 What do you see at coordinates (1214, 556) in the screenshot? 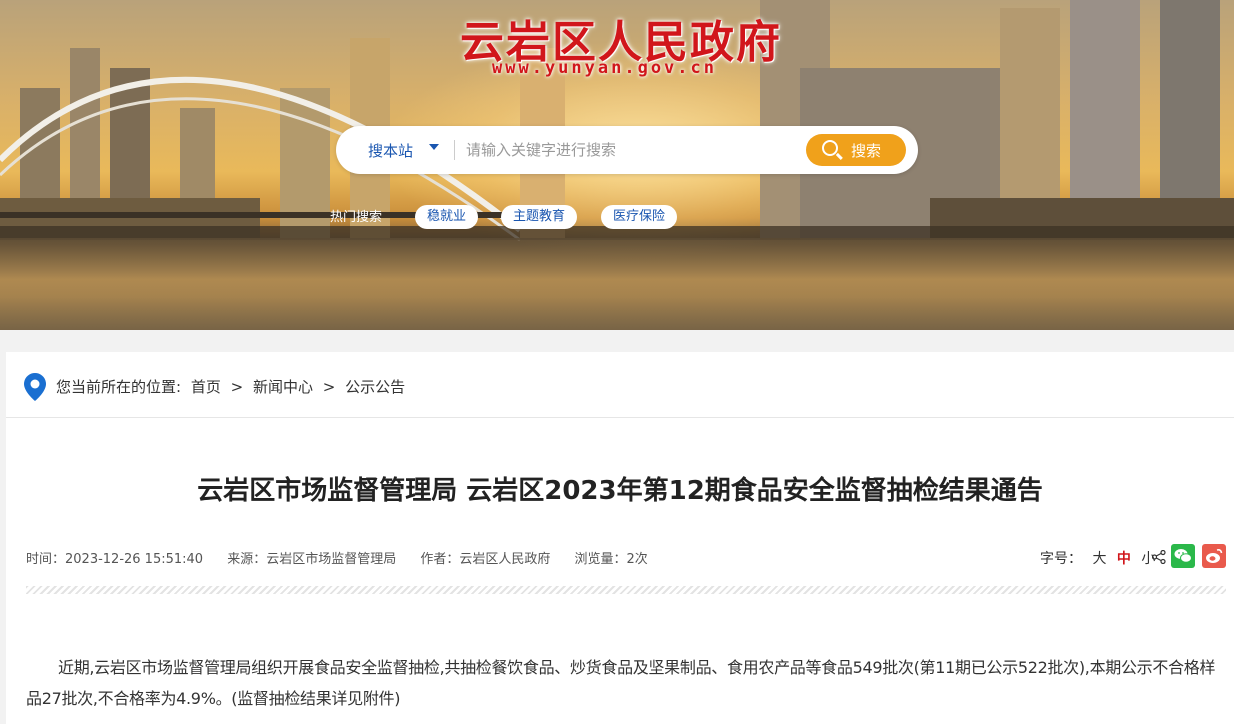
I see `weibo-icon` at bounding box center [1214, 556].